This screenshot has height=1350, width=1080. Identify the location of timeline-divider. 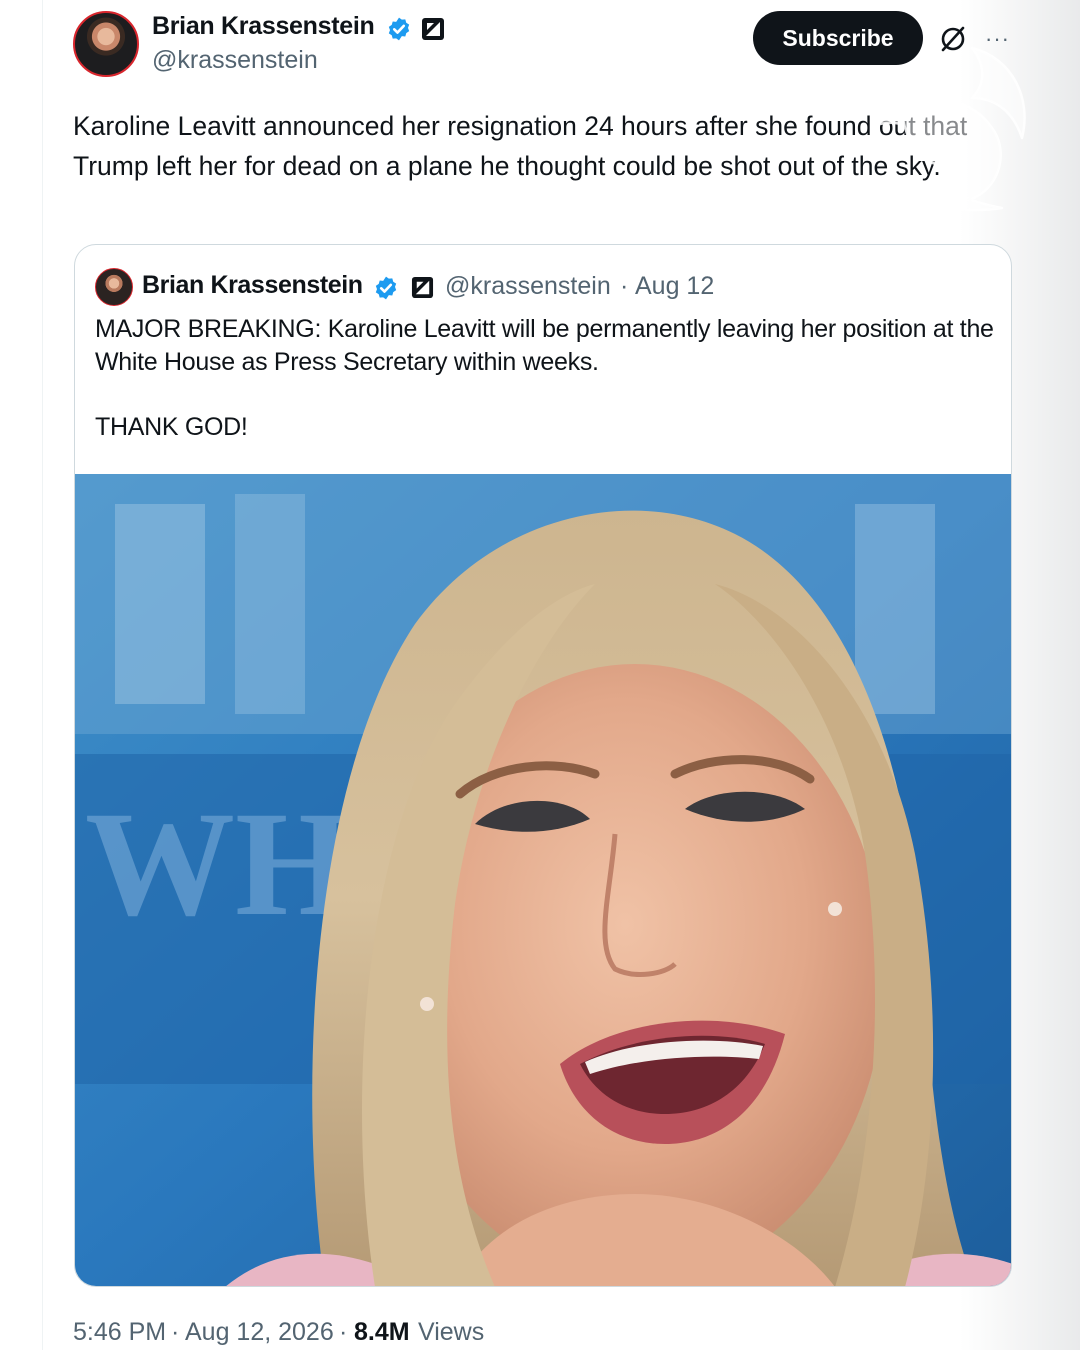
(42, 675).